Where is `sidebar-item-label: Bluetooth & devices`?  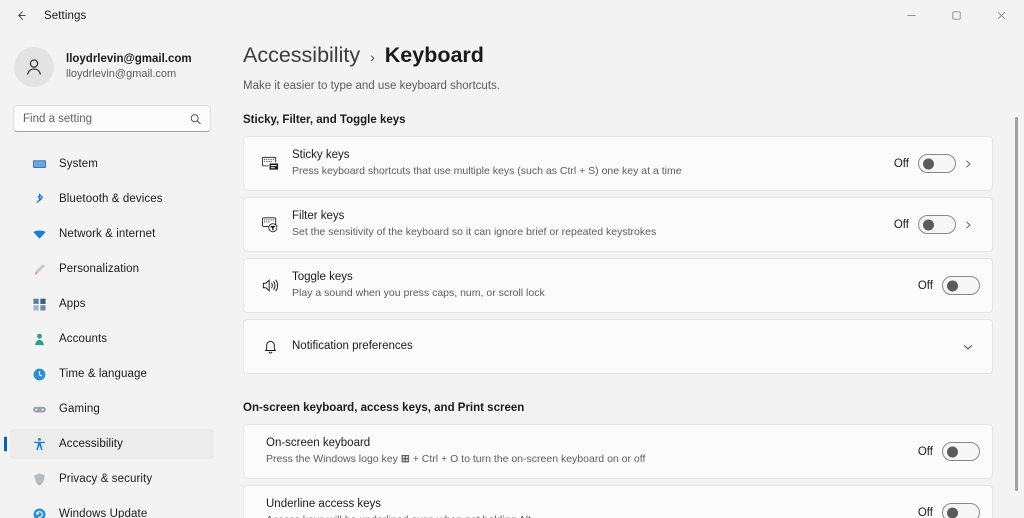
sidebar-item-label: Bluetooth & devices is located at coordinates (111, 199).